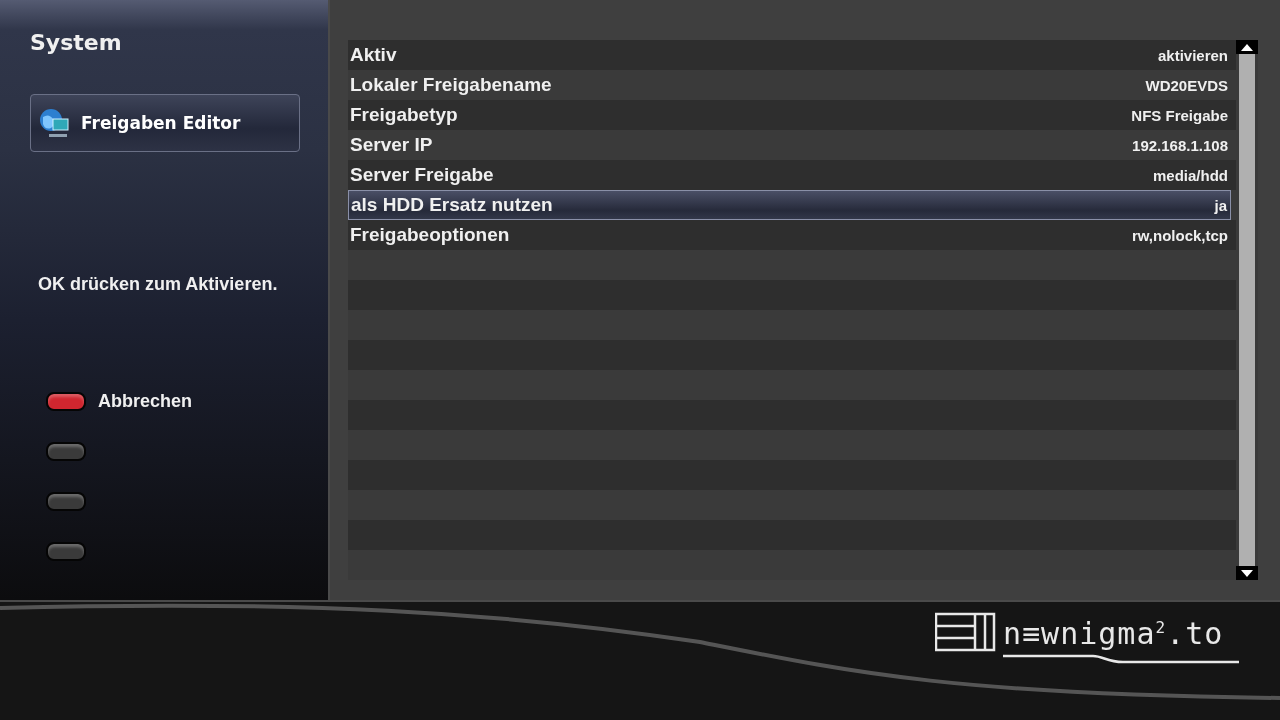  What do you see at coordinates (76, 42) in the screenshot?
I see `screen-title: System` at bounding box center [76, 42].